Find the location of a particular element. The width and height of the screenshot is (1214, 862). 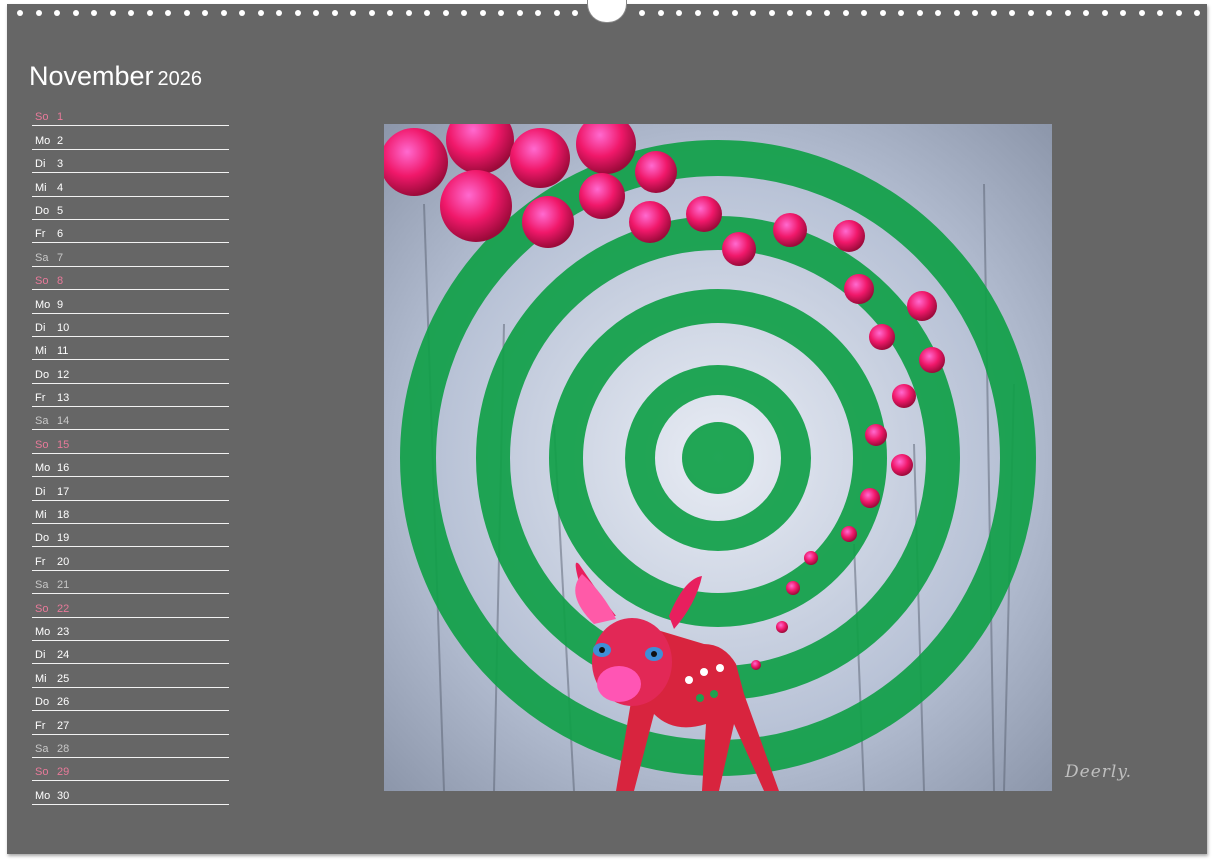

date-number: 17 is located at coordinates (63, 491).